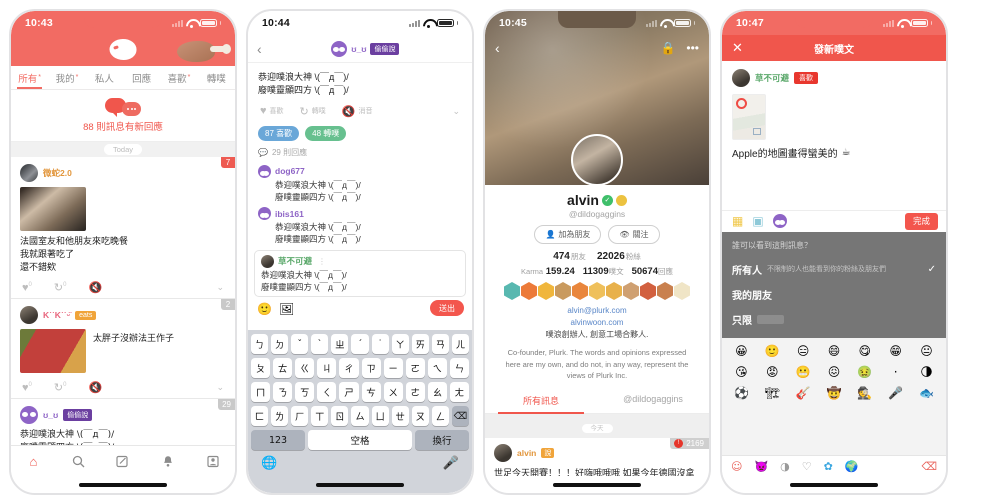 The width and height of the screenshot is (982, 504). What do you see at coordinates (864, 351) in the screenshot?
I see `emoji: 😋` at bounding box center [864, 351].